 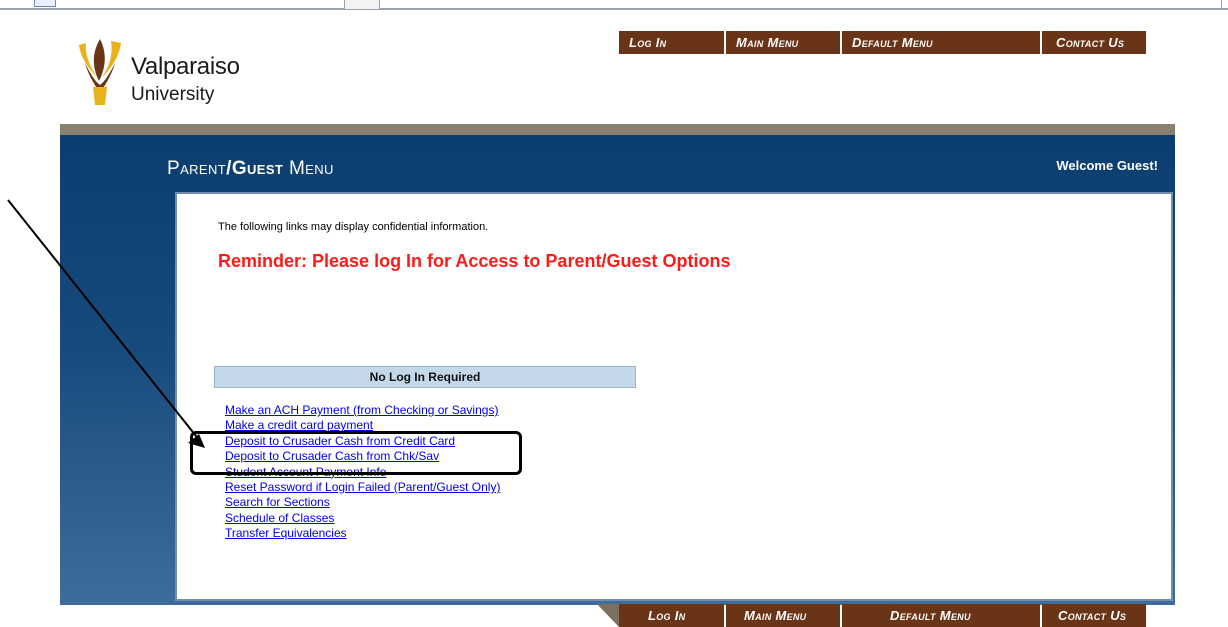 What do you see at coordinates (608, 615) in the screenshot?
I see `bottom-nav-slant` at bounding box center [608, 615].